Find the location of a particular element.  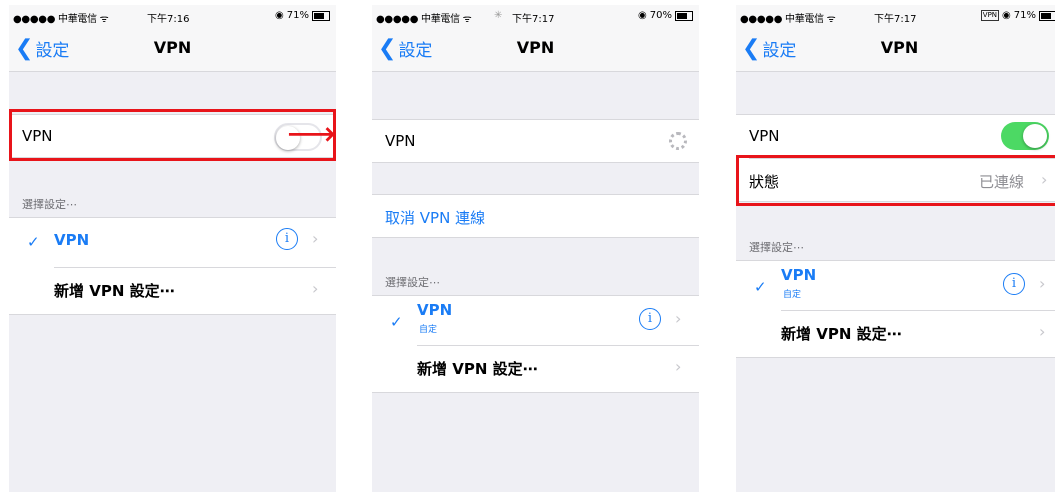

status-right: ◉ 71% is located at coordinates (302, 15).